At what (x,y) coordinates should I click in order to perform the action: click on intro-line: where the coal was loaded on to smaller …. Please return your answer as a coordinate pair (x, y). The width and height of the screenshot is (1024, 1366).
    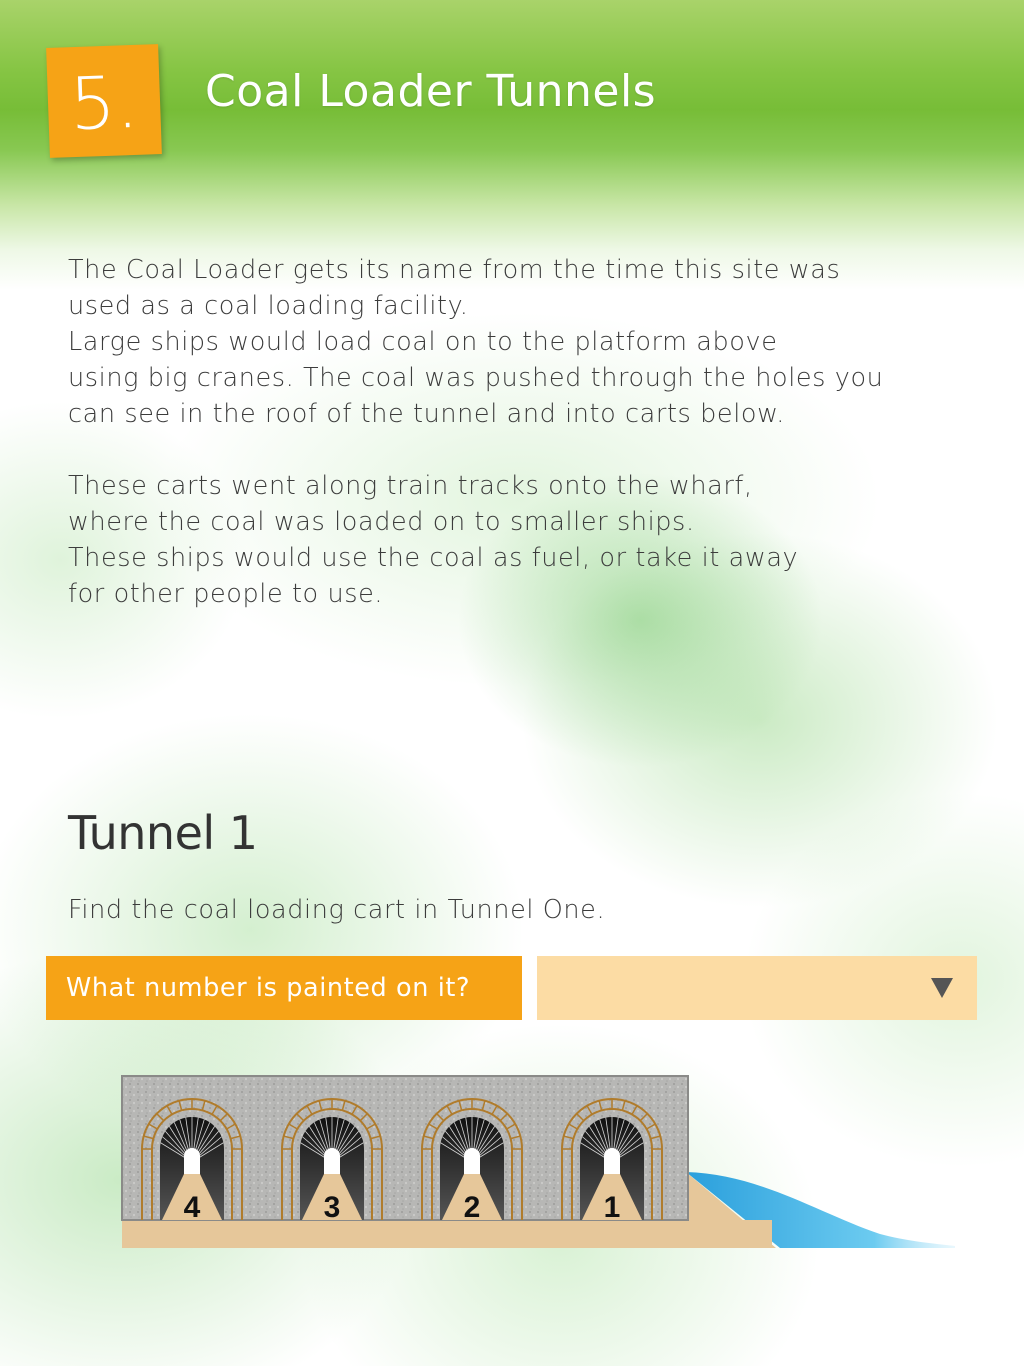
    Looking at the image, I should click on (381, 522).